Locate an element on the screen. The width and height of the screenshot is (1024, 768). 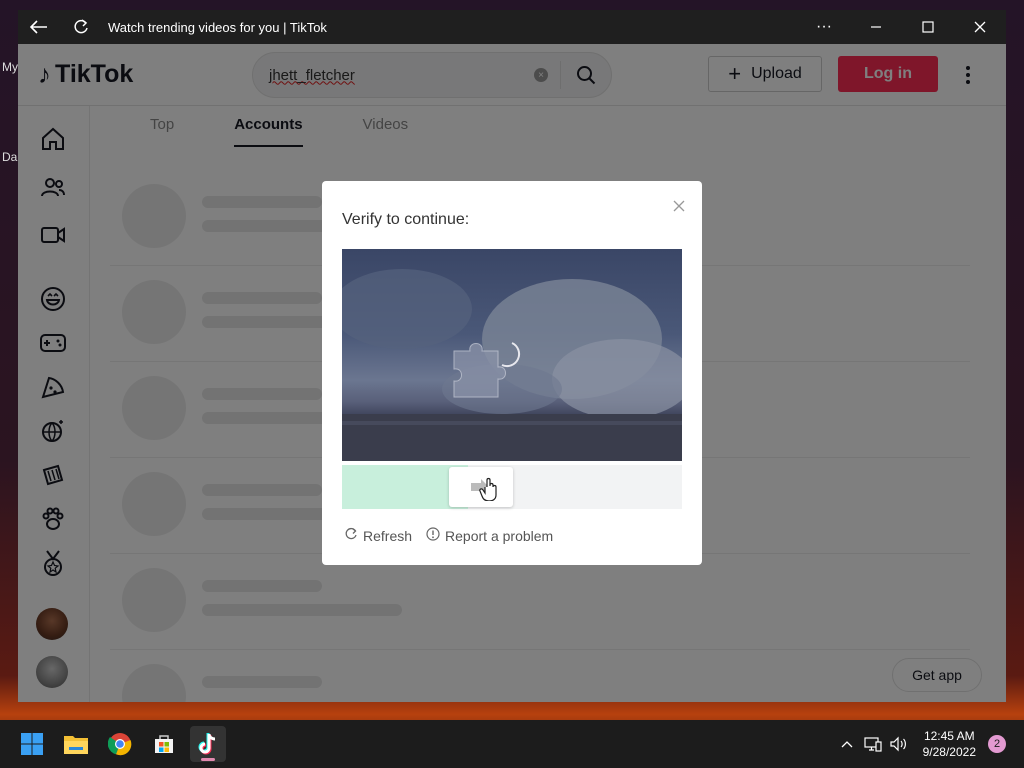
desktop-icon-label: My is located at coordinates (10, 67).